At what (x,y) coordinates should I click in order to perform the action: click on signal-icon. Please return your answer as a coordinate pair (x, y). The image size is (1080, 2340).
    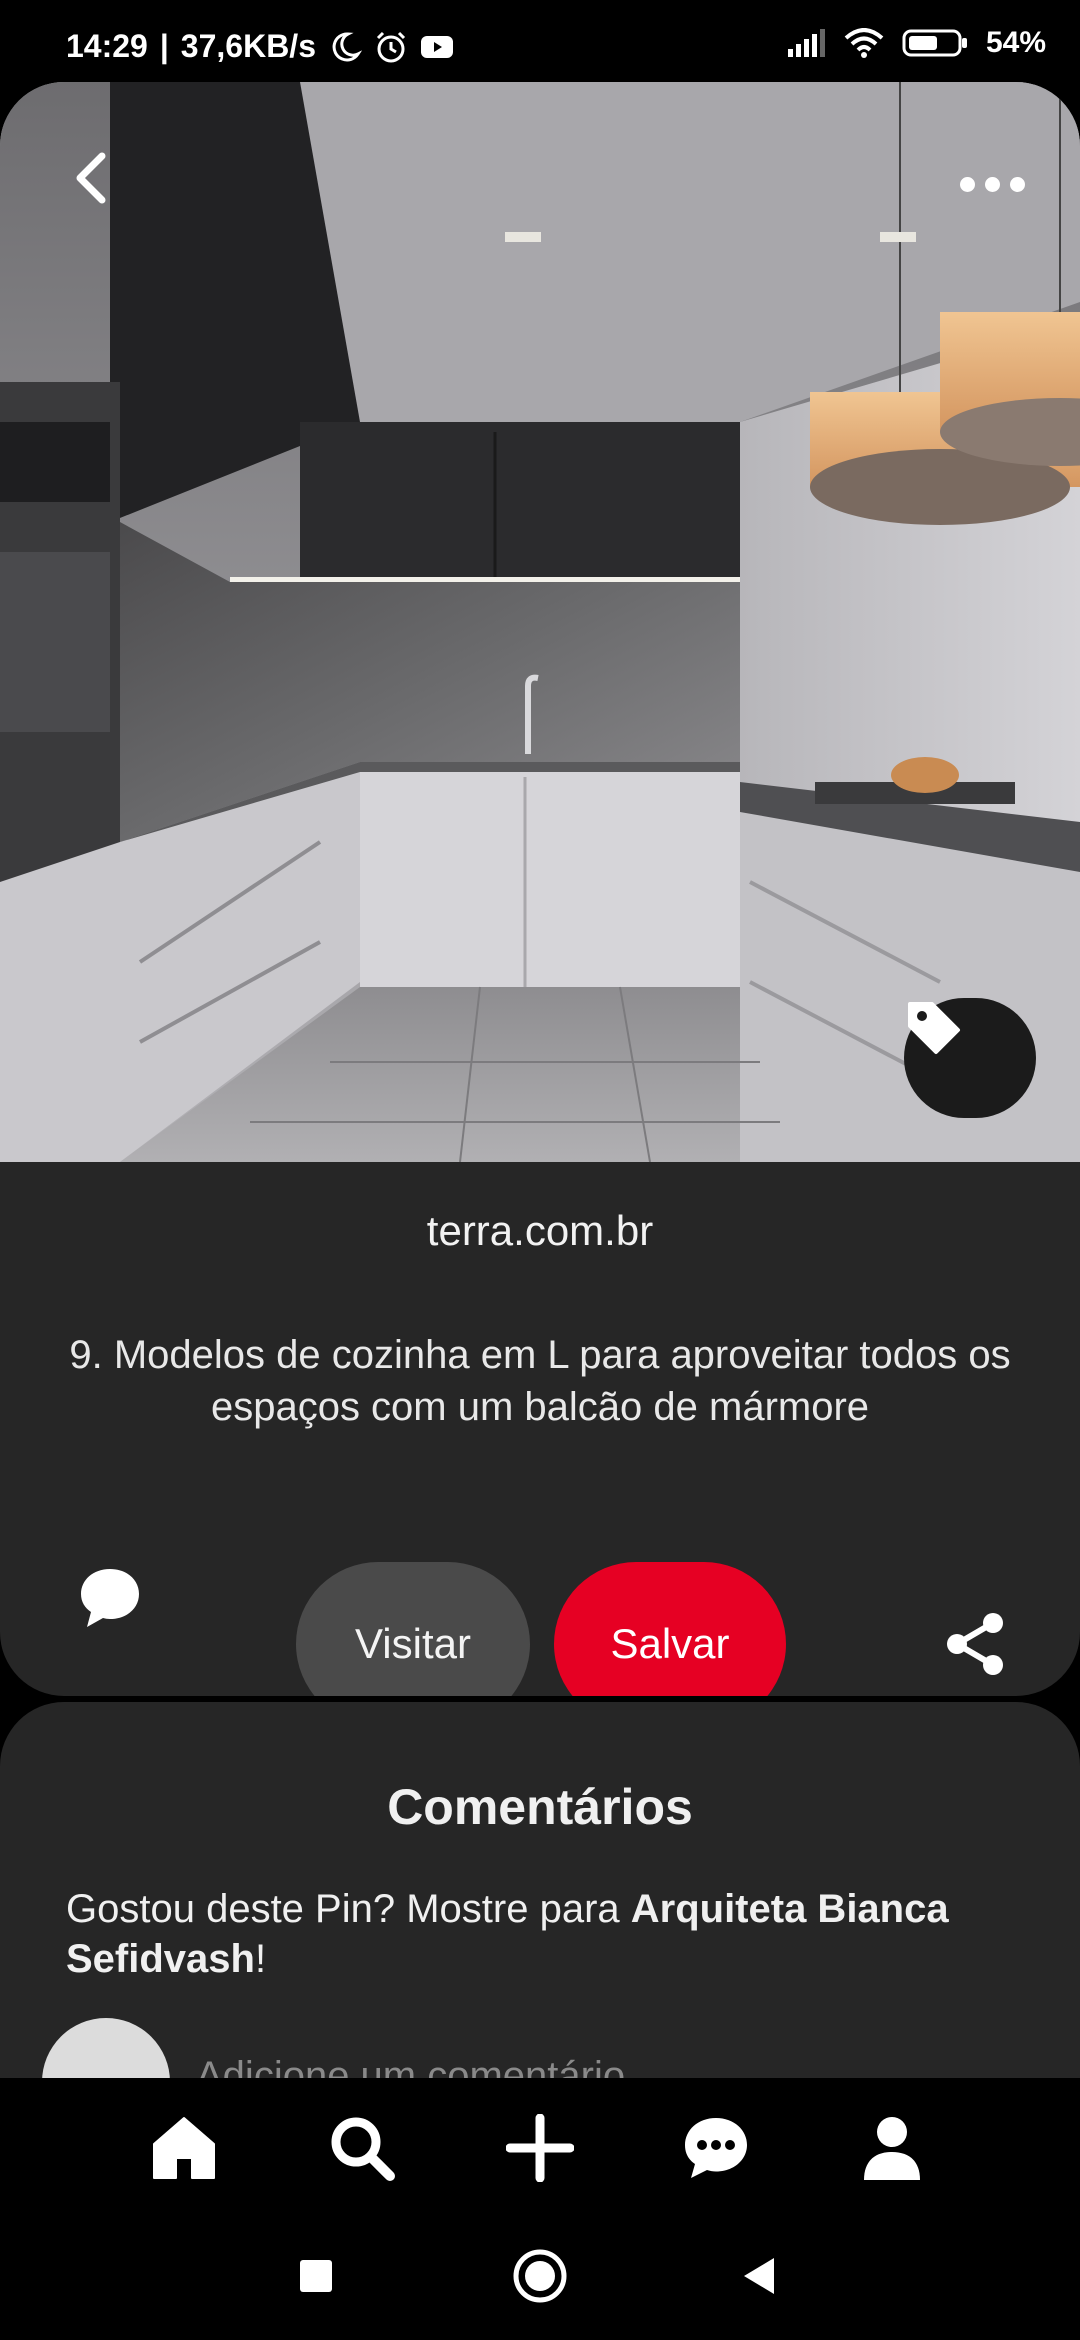
    Looking at the image, I should click on (806, 43).